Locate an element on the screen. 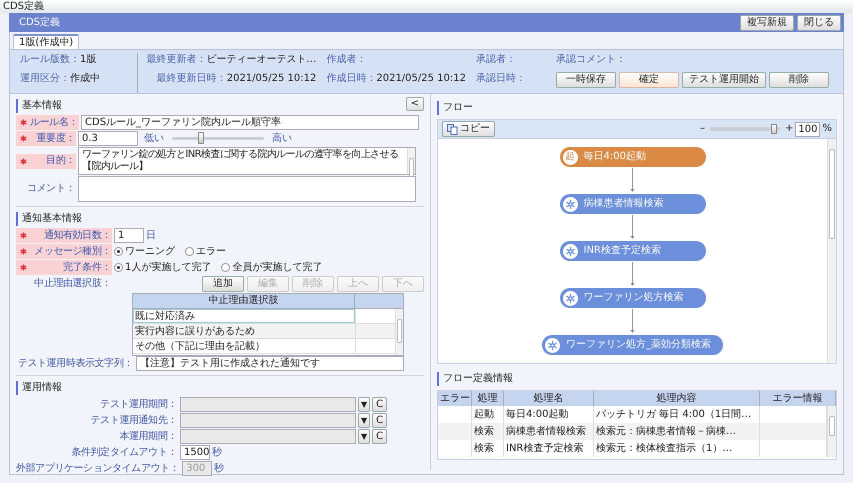 The image size is (853, 483). text-area: ワーファリン錠の処方とINR検査に関する院内ルールの遵守率を向上させる 【院内ルール】 is located at coordinates (247, 161).